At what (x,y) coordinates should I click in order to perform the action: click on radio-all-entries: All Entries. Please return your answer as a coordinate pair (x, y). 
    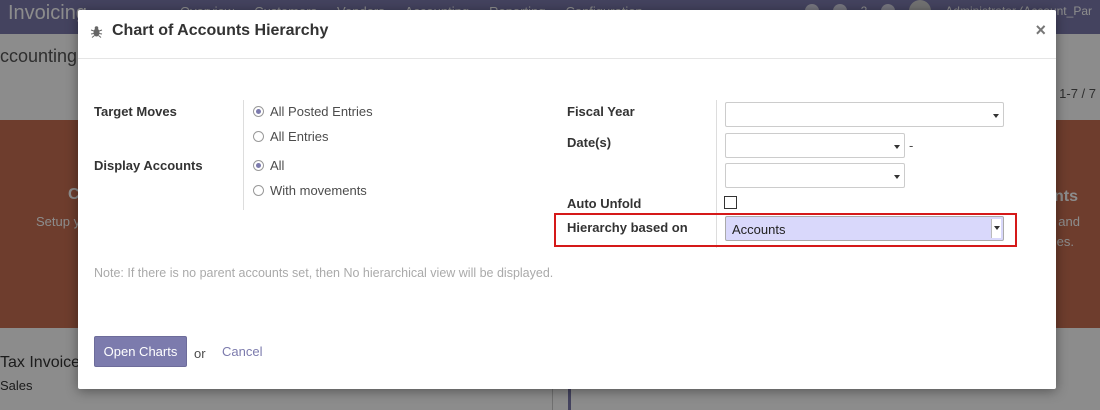
    Looking at the image, I should click on (291, 136).